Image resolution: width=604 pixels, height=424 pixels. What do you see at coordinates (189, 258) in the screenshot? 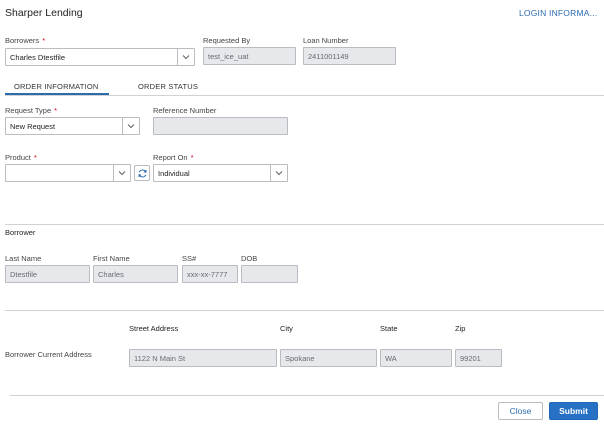
I see `ssn-label: SS#` at bounding box center [189, 258].